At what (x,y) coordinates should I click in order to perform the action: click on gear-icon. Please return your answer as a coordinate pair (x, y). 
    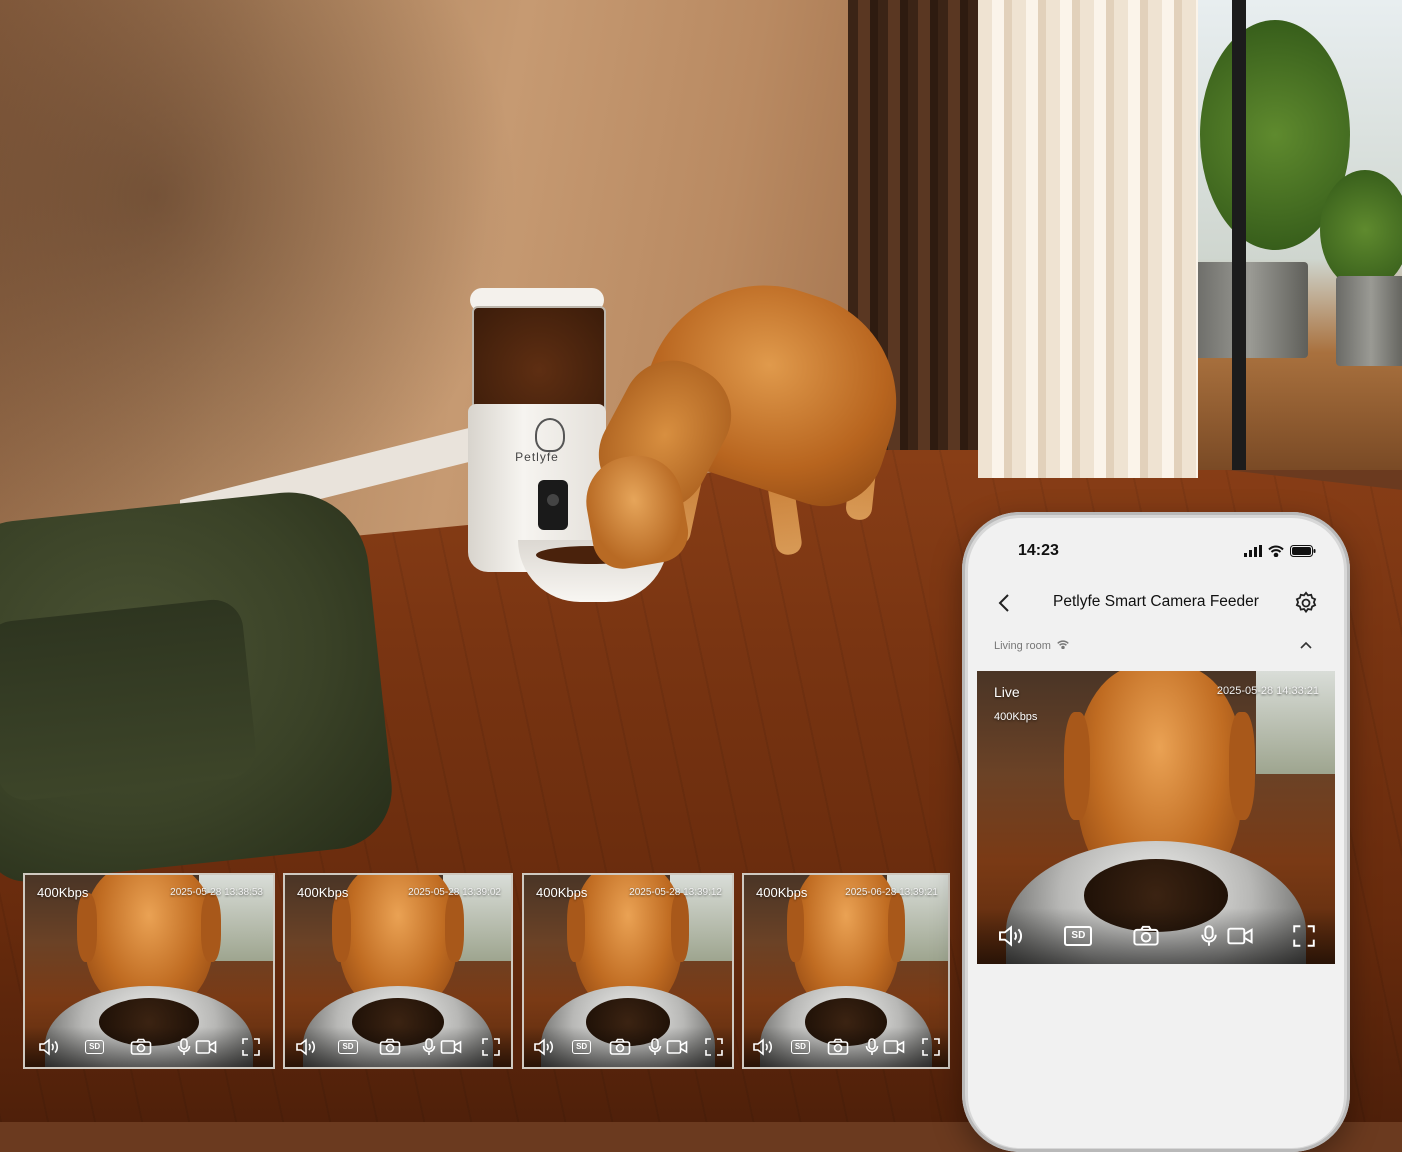
    Looking at the image, I should click on (1306, 602).